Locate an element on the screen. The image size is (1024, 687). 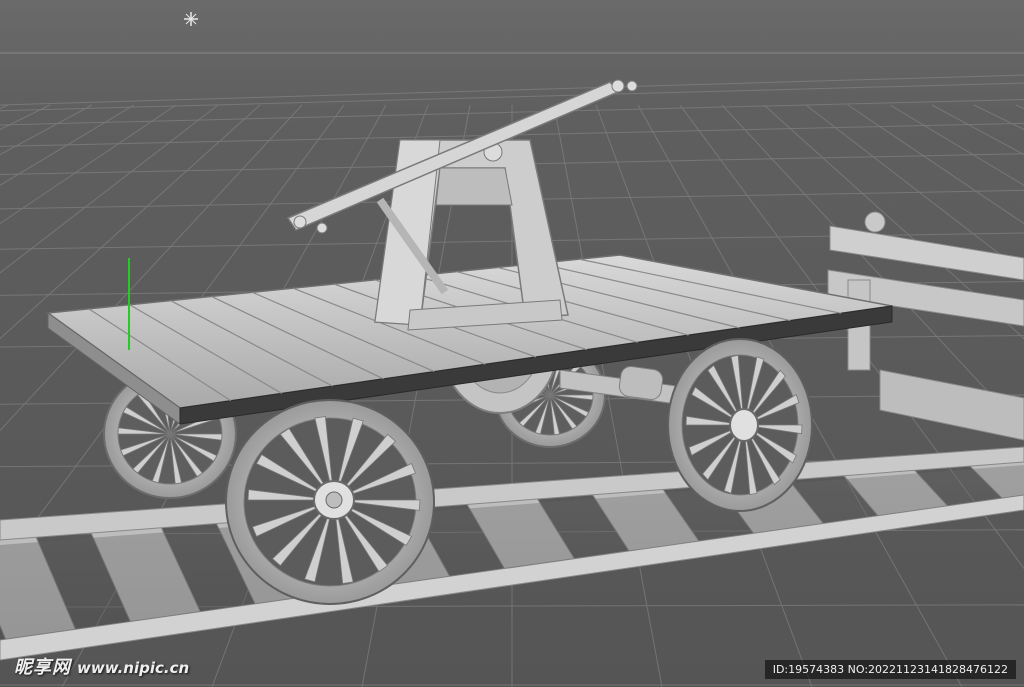
front-wheel-right is located at coordinates (740, 425).